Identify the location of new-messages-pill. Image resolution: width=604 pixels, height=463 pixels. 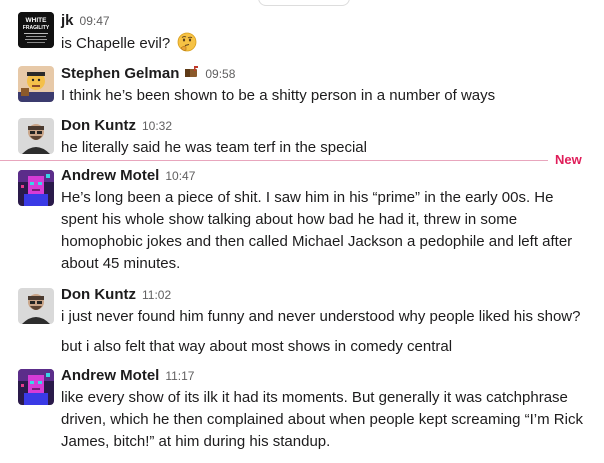
(304, 3).